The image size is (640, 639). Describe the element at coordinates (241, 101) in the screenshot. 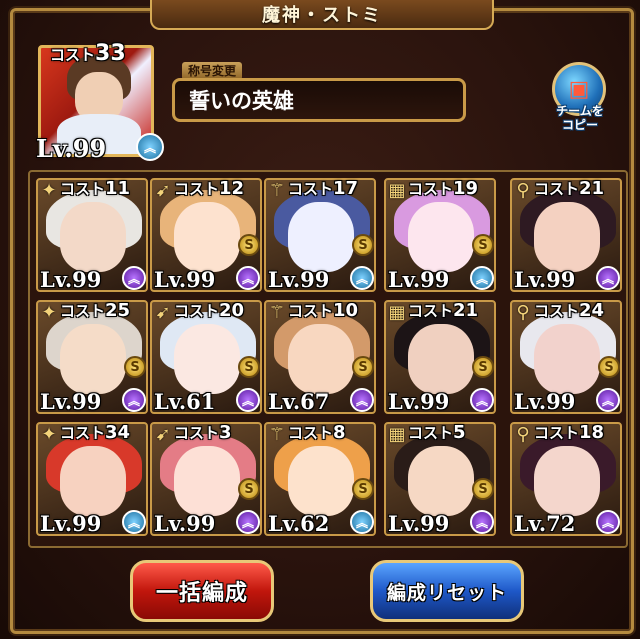

I see `title-value: 誓いの英雄` at that location.